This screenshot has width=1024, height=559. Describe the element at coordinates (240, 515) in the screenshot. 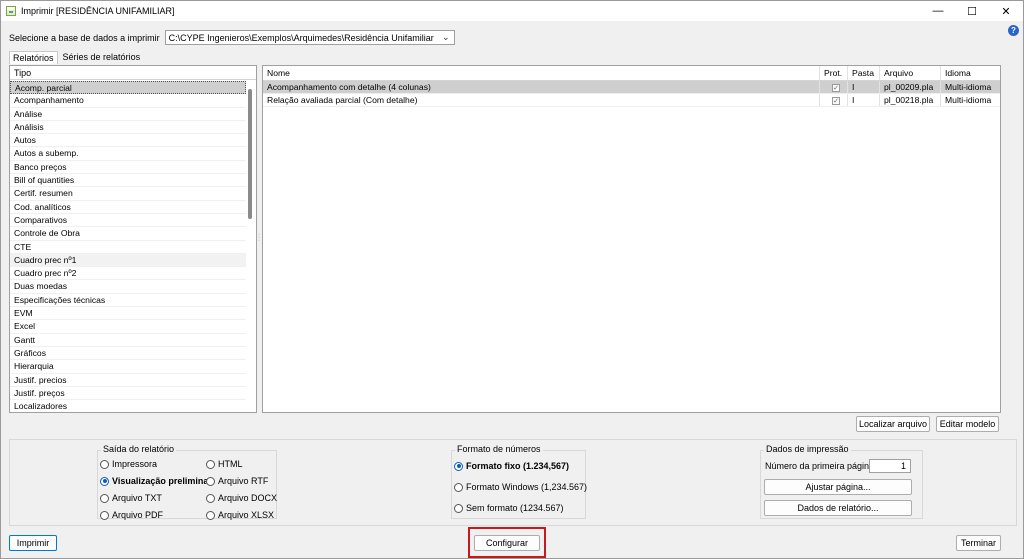

I see `radio-xlsx: Arquivo XLSX` at that location.